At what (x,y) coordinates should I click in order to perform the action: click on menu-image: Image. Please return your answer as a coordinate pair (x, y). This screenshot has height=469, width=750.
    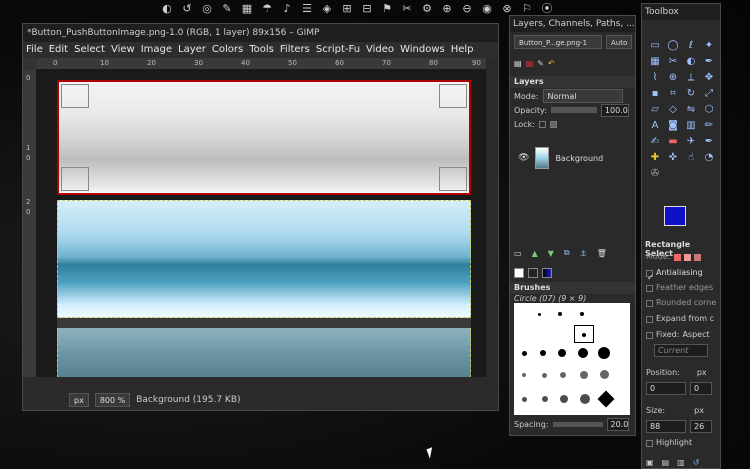
    Looking at the image, I should click on (156, 50).